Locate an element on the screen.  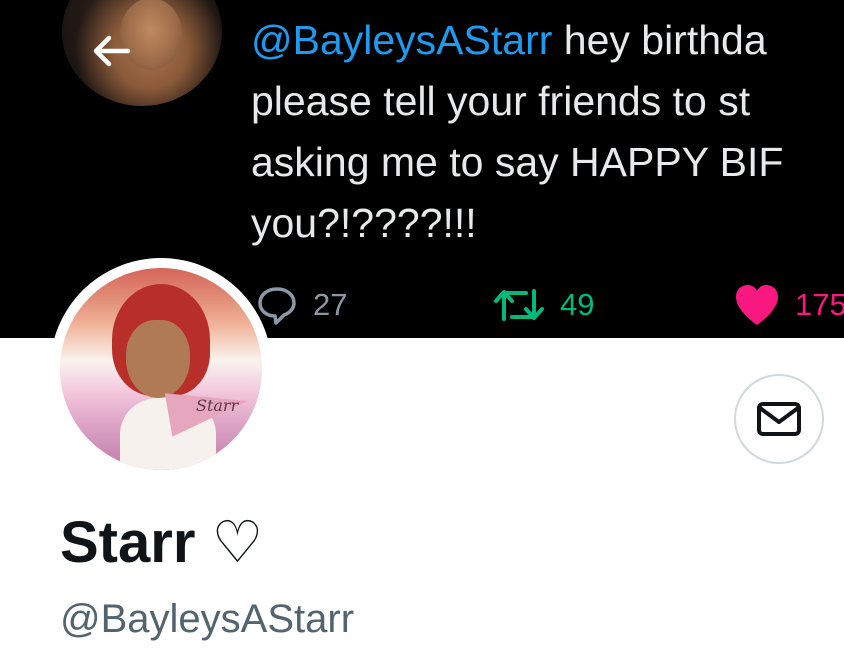
display-name: Starr ♡ is located at coordinates (162, 542).